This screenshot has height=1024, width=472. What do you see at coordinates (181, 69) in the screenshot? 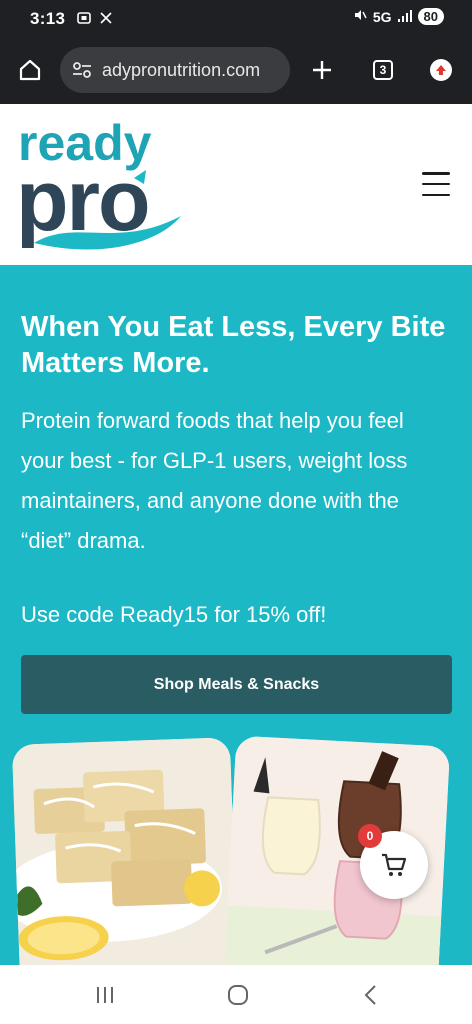
I see `url-text: adypronutrition.com` at bounding box center [181, 69].